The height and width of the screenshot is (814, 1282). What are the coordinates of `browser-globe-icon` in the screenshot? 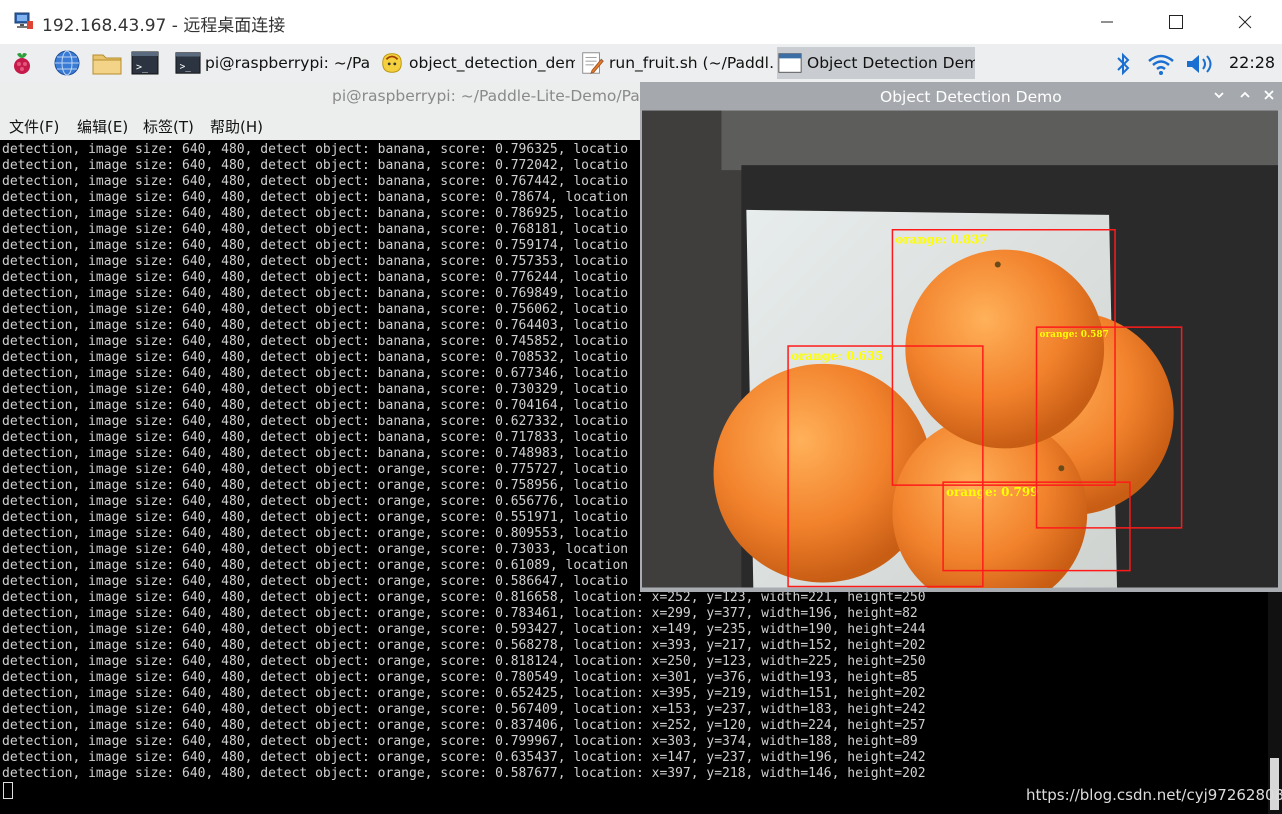 It's located at (67, 63).